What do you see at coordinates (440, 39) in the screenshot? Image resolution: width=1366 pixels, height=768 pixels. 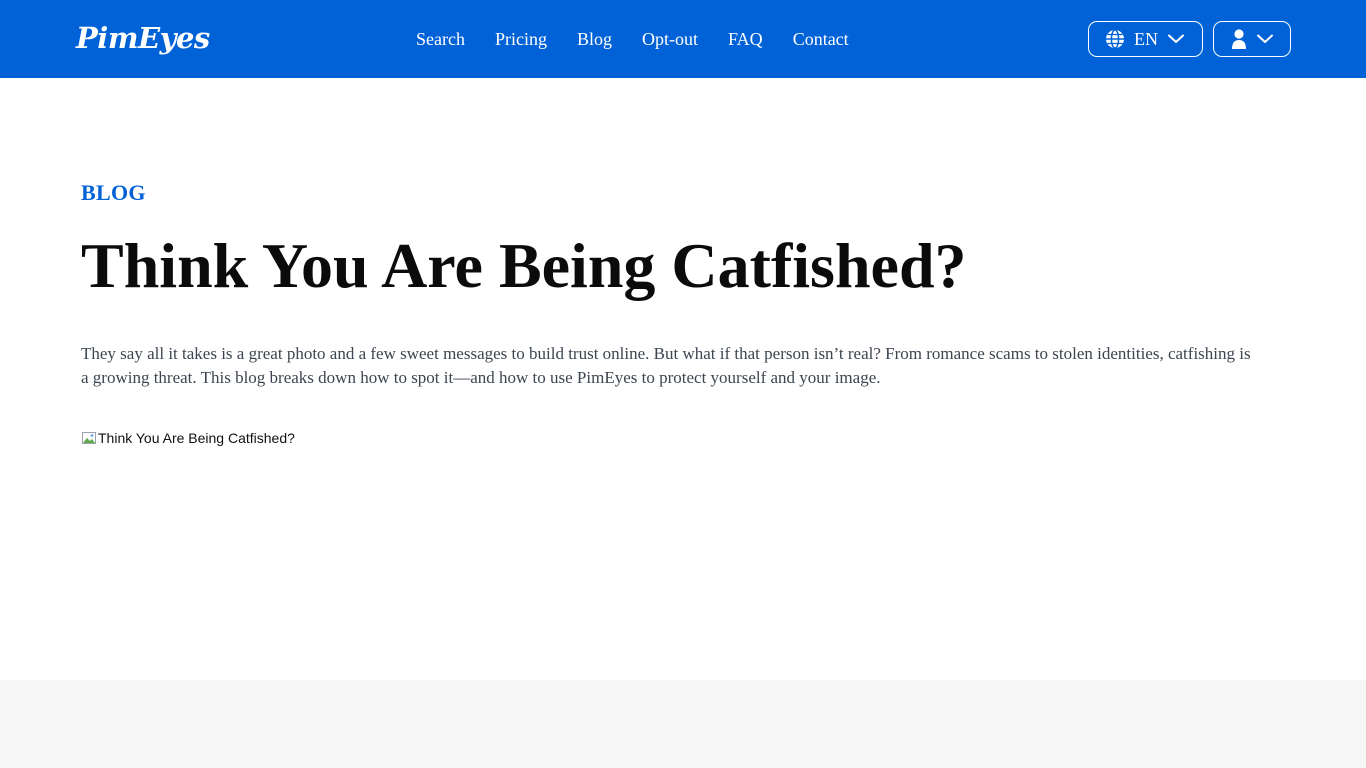 I see `nav-link-search: Search` at bounding box center [440, 39].